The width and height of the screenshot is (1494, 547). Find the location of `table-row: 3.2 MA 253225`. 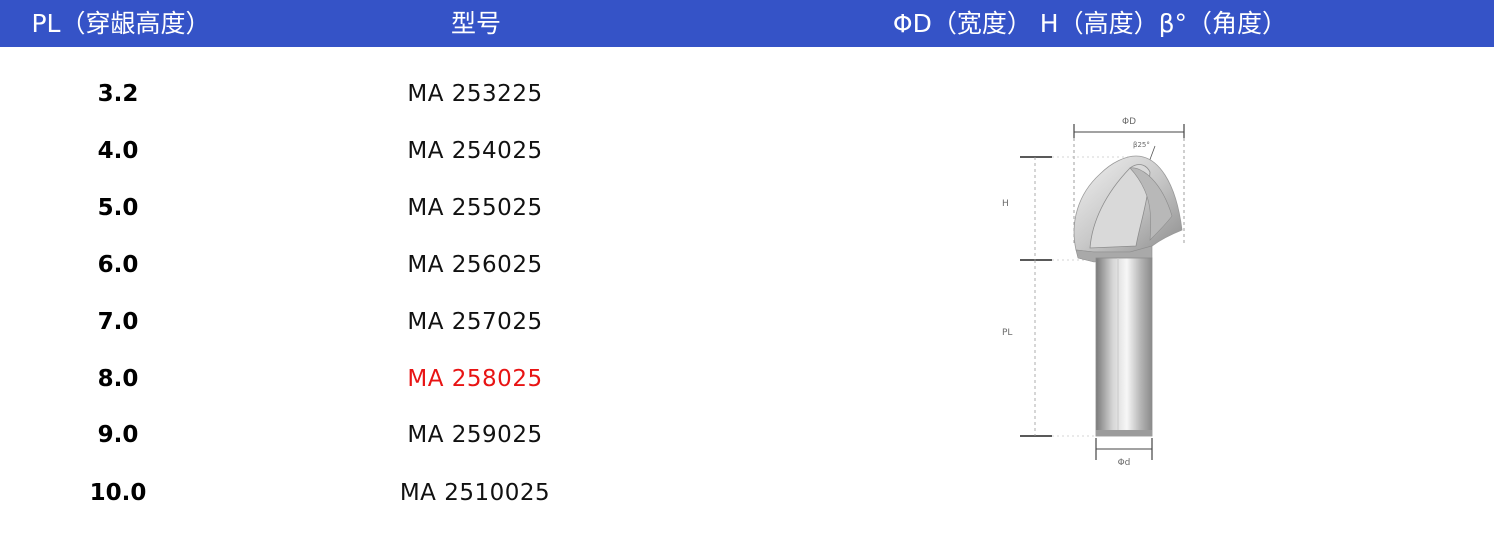

table-row: 3.2 MA 253225 is located at coordinates (350, 94).